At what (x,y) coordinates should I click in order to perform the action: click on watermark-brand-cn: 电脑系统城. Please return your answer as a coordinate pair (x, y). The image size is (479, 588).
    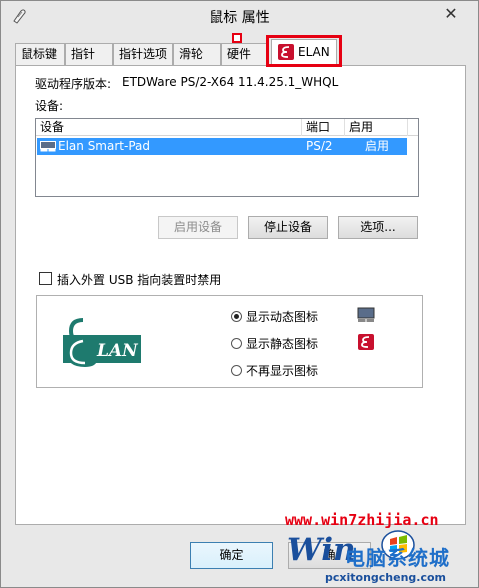
    Looking at the image, I should click on (397, 558).